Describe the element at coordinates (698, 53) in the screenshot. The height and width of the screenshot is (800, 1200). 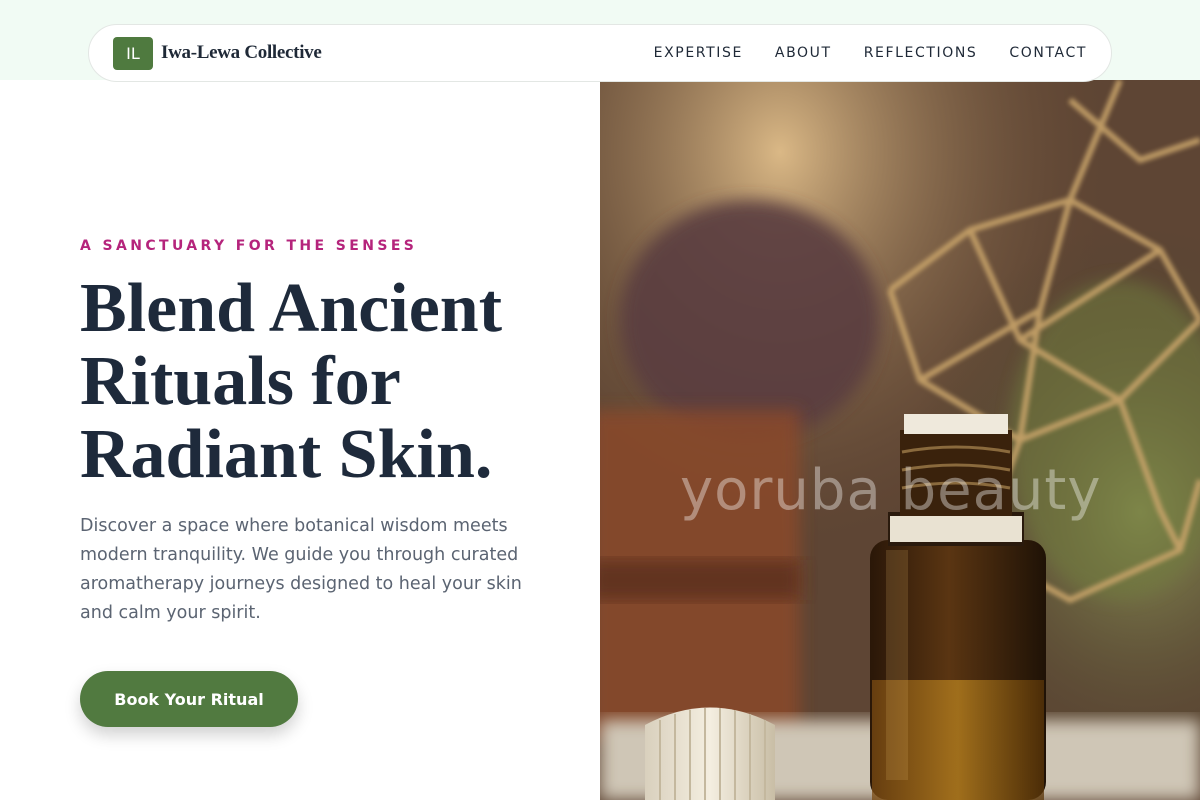
I see `nav-link-expertise: EXPERTISE` at that location.